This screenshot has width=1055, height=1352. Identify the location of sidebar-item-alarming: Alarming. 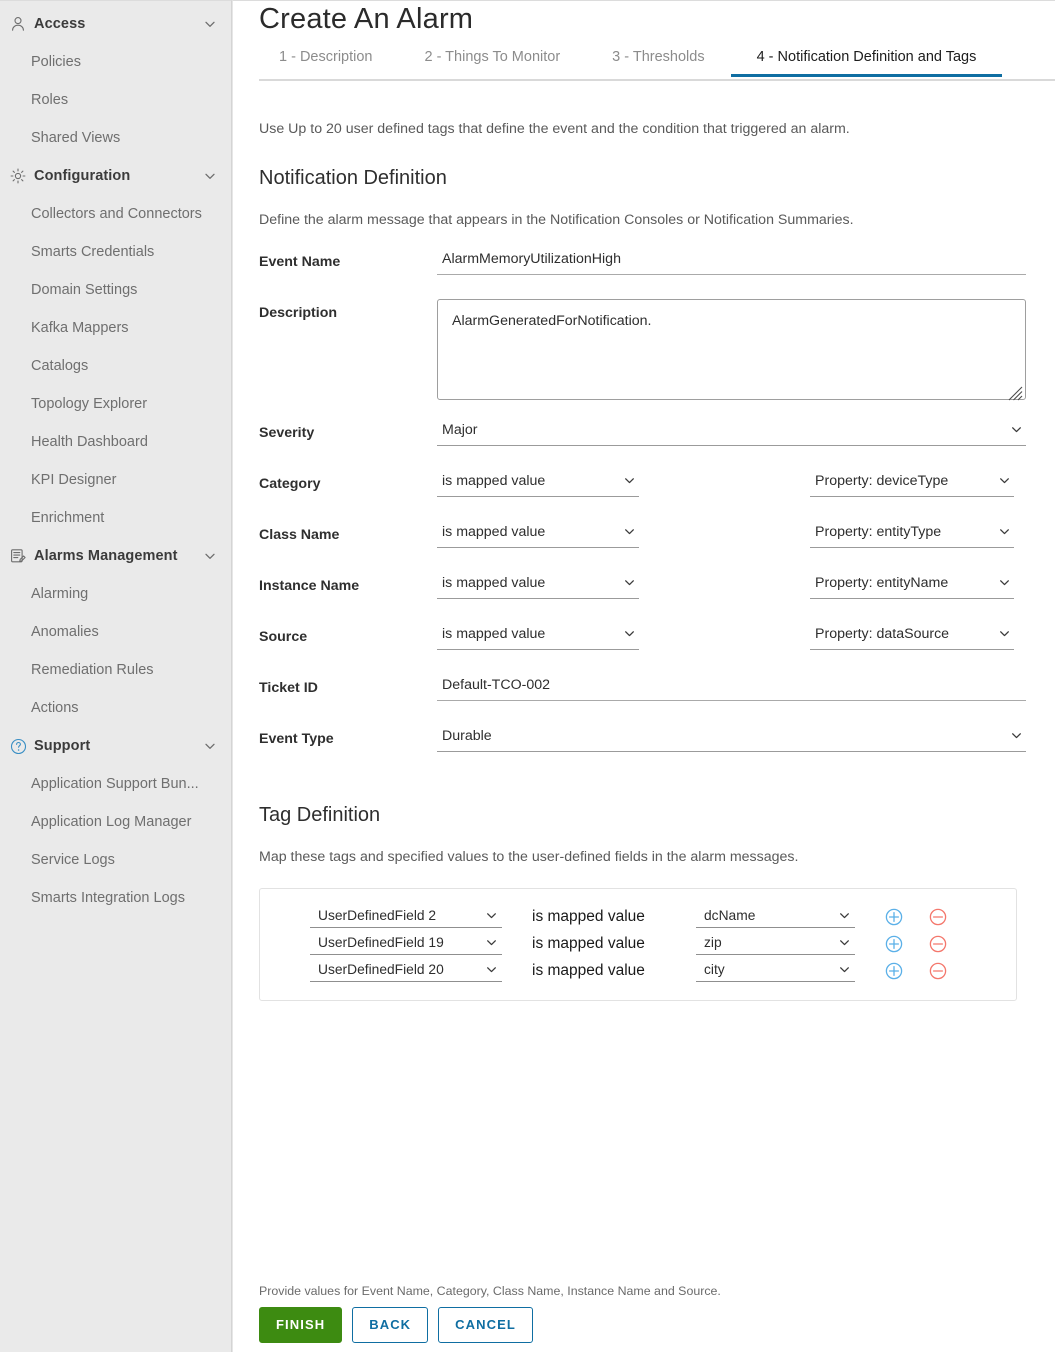
(115, 594).